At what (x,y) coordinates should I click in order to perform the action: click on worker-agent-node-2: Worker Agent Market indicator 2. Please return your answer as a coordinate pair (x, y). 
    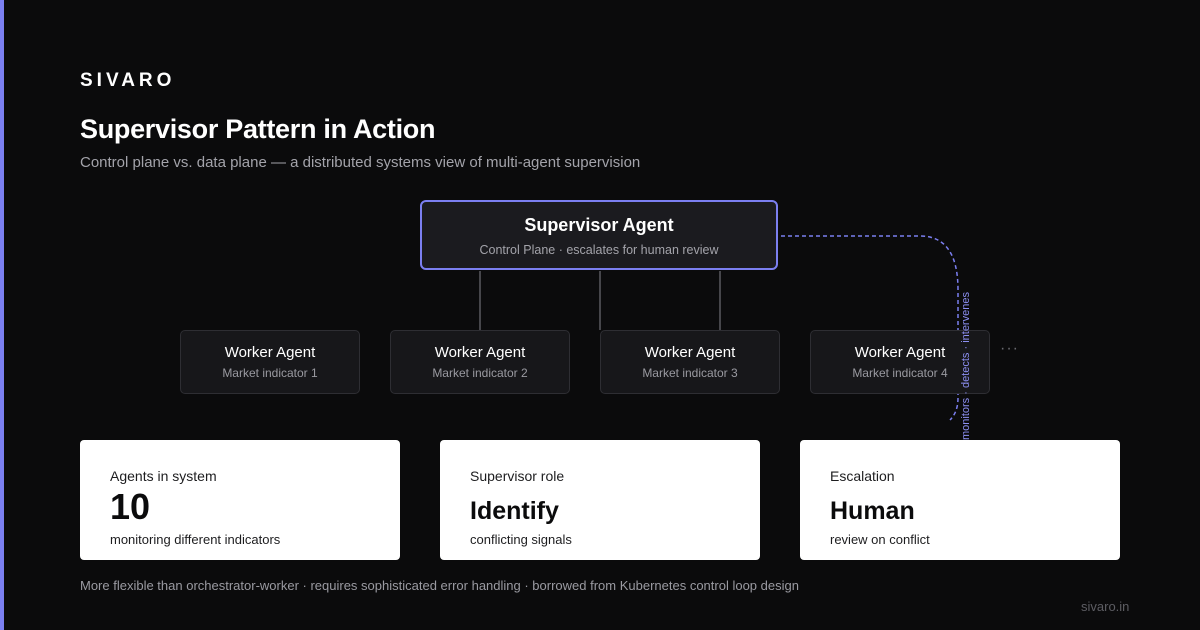
    Looking at the image, I should click on (480, 362).